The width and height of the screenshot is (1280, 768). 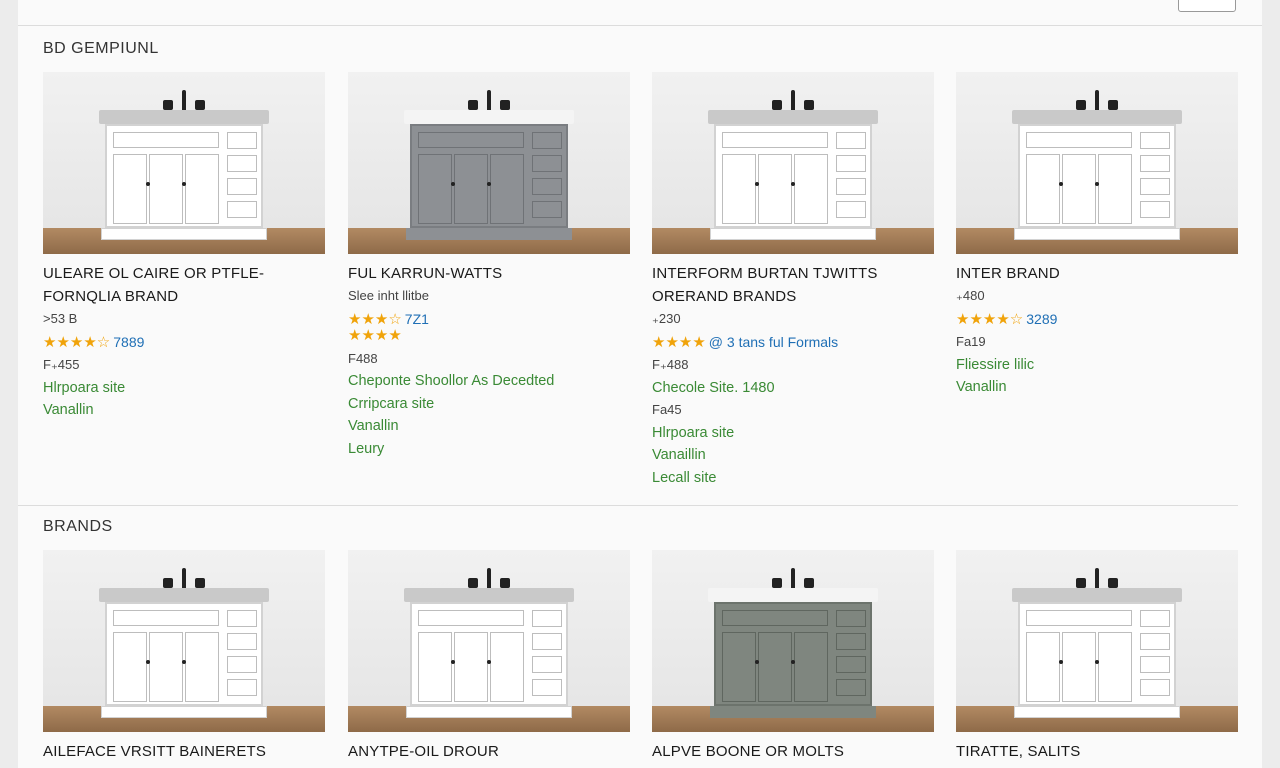 I want to click on top-toolbar, so click(x=640, y=13).